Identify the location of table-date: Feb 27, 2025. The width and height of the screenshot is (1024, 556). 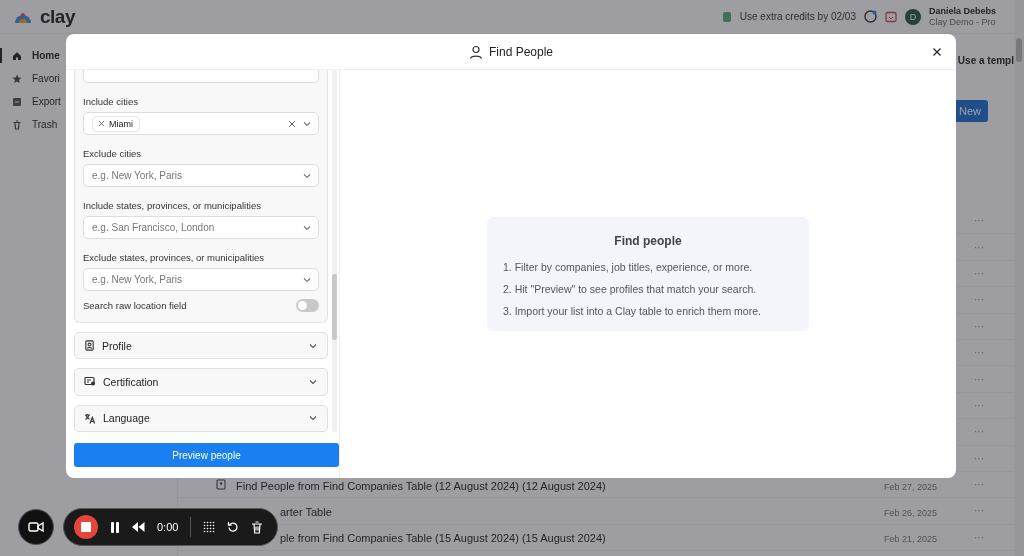
(911, 486).